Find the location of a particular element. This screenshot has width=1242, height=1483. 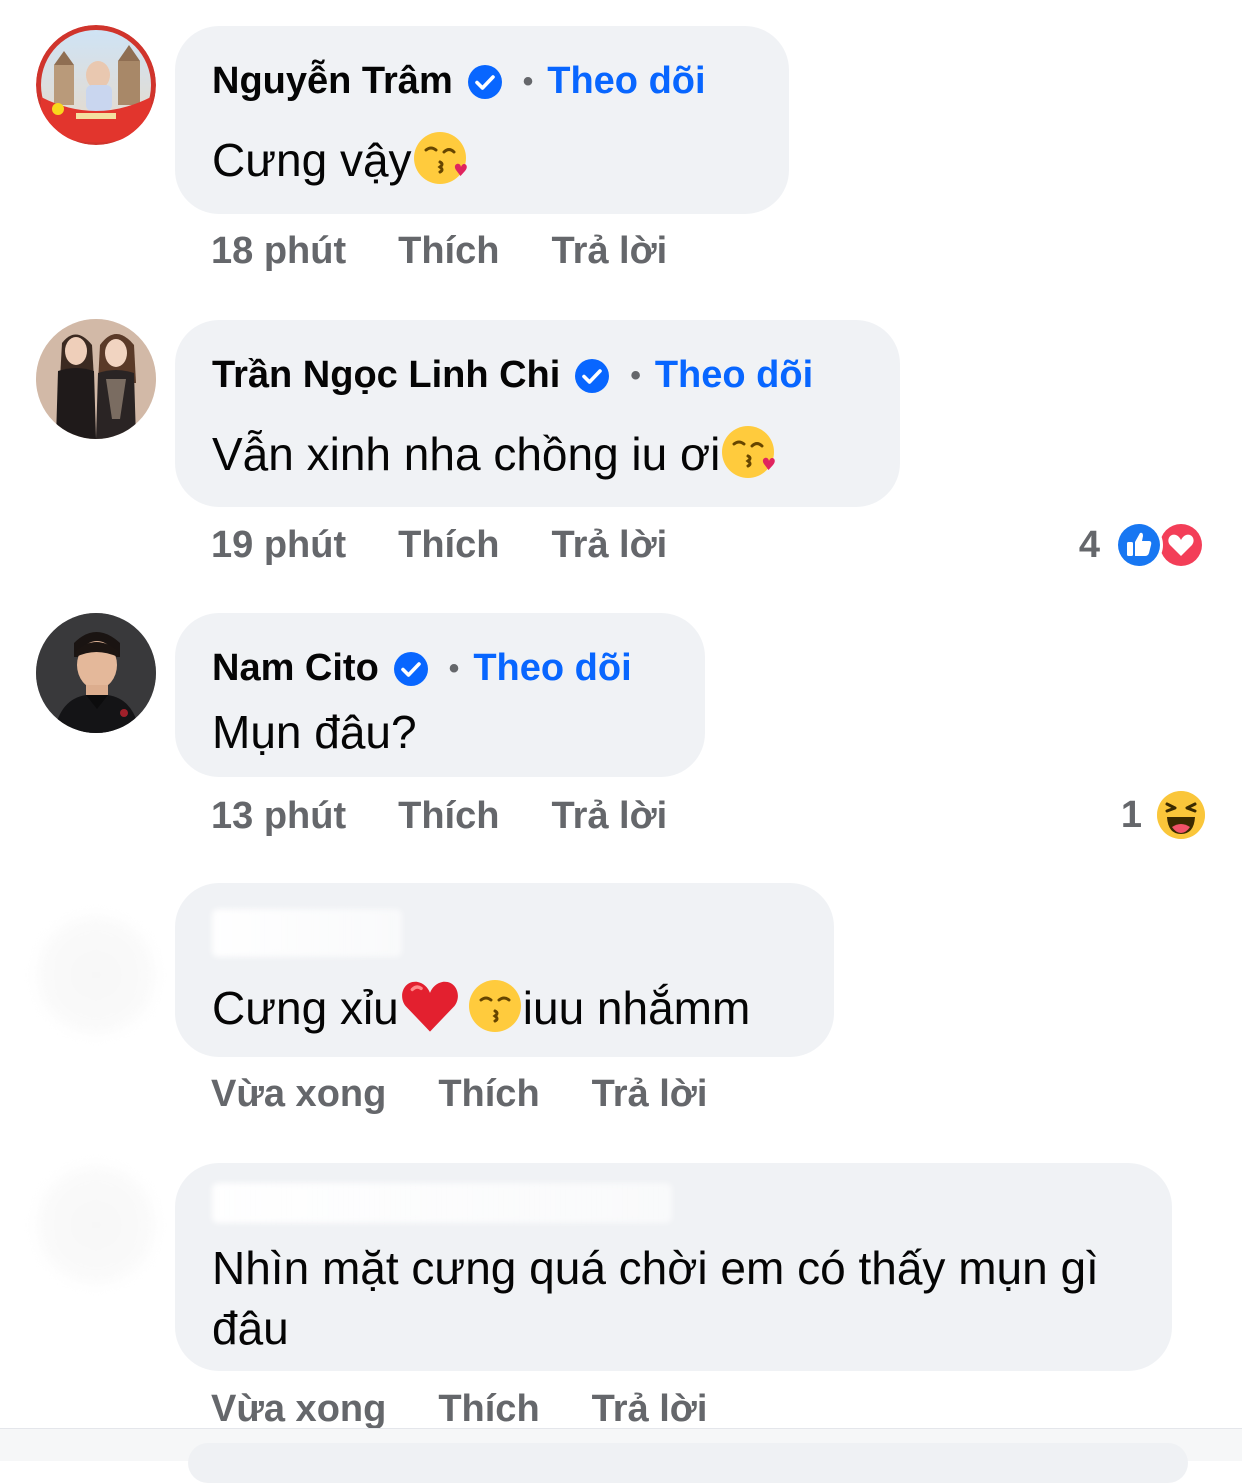

timestamp: 13 phút is located at coordinates (278, 816).